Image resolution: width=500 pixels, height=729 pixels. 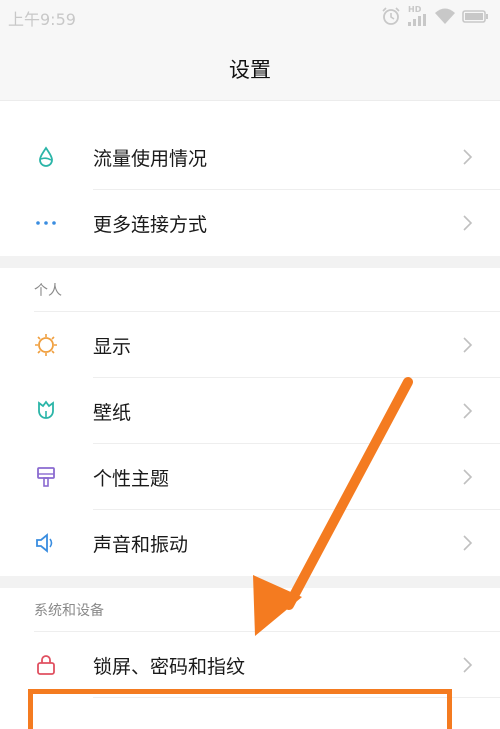 I want to click on row-label: 个性主题, so click(x=131, y=479).